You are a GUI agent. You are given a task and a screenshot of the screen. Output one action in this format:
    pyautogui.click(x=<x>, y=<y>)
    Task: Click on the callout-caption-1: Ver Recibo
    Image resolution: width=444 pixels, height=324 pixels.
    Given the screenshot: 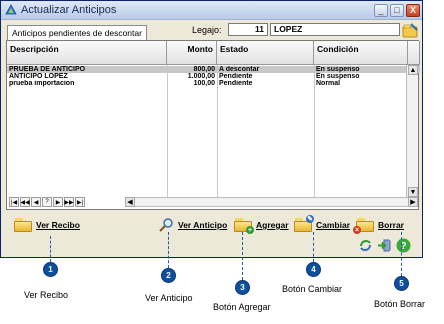 What is the action you would take?
    pyautogui.click(x=46, y=295)
    